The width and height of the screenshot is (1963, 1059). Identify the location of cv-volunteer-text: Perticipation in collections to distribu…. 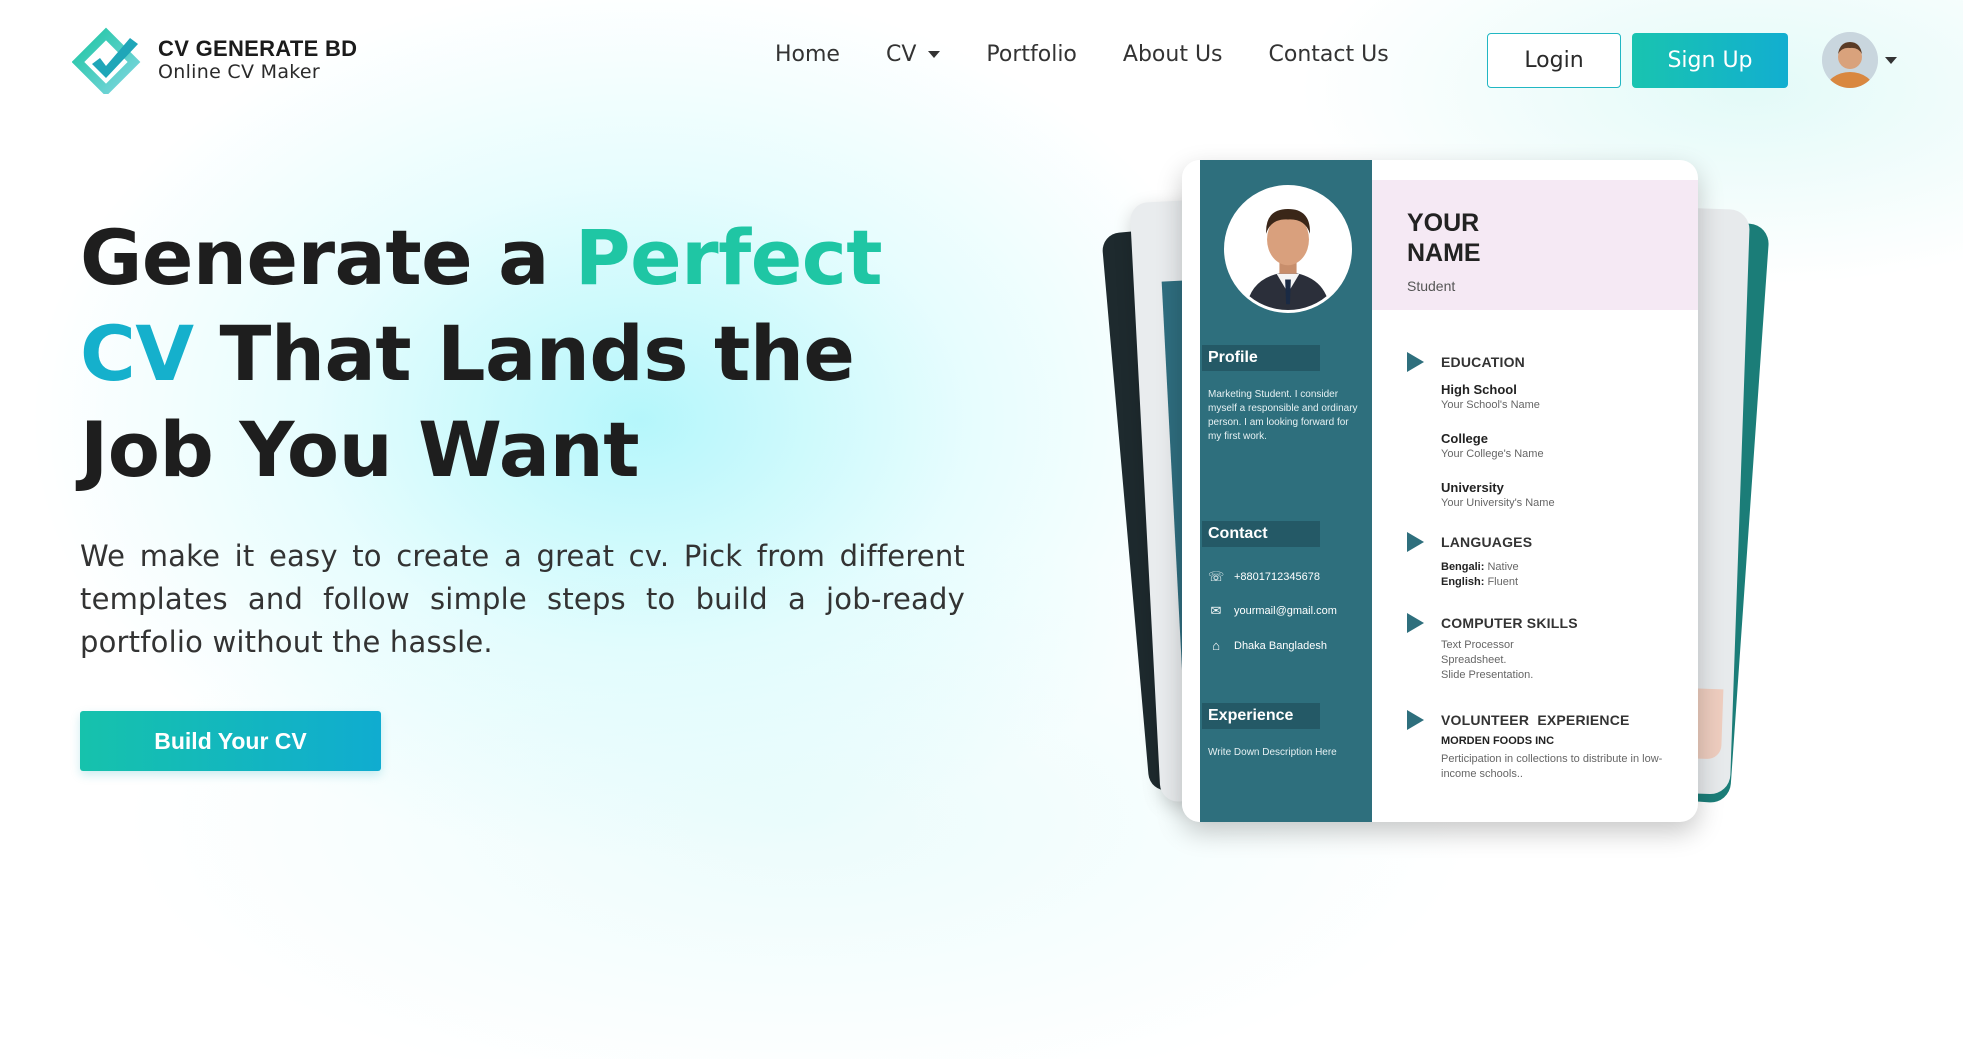
(1552, 766).